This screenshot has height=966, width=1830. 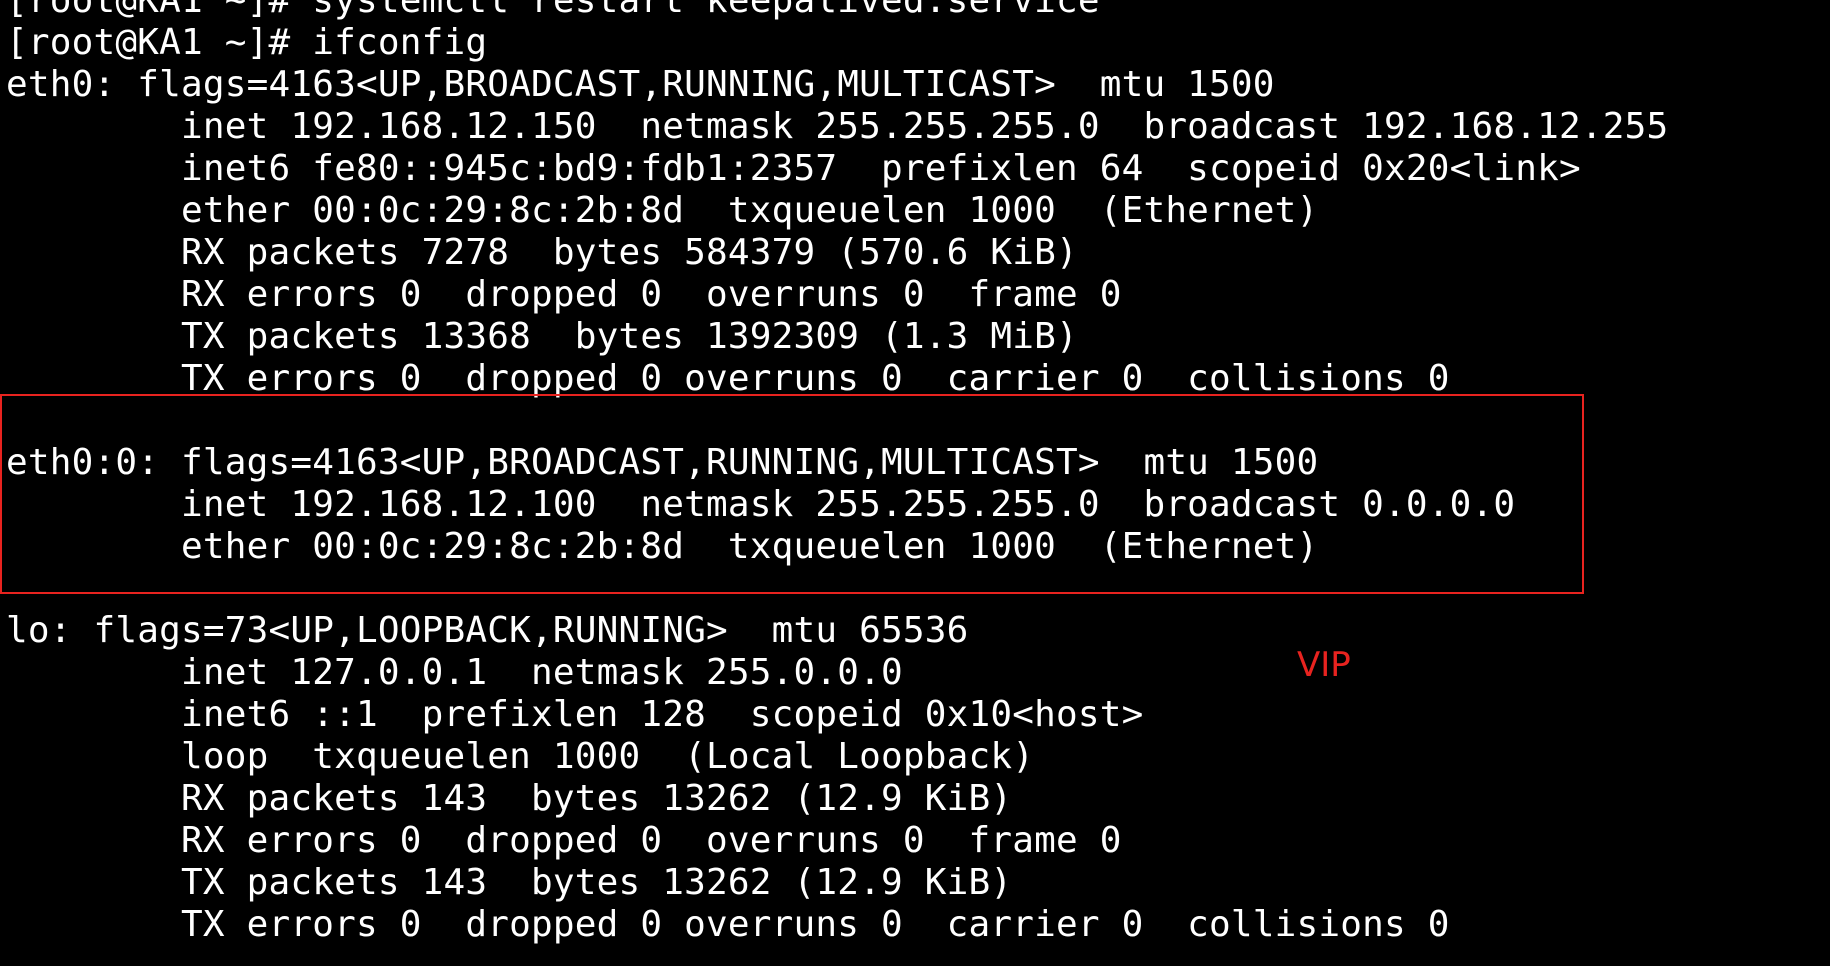 What do you see at coordinates (1324, 665) in the screenshot?
I see `vip-annotation-label: VIP` at bounding box center [1324, 665].